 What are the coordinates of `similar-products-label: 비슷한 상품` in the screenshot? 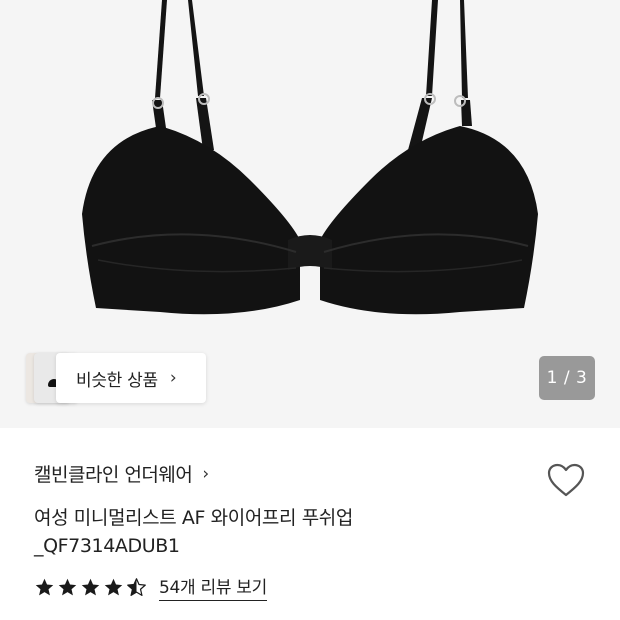 It's located at (117, 380).